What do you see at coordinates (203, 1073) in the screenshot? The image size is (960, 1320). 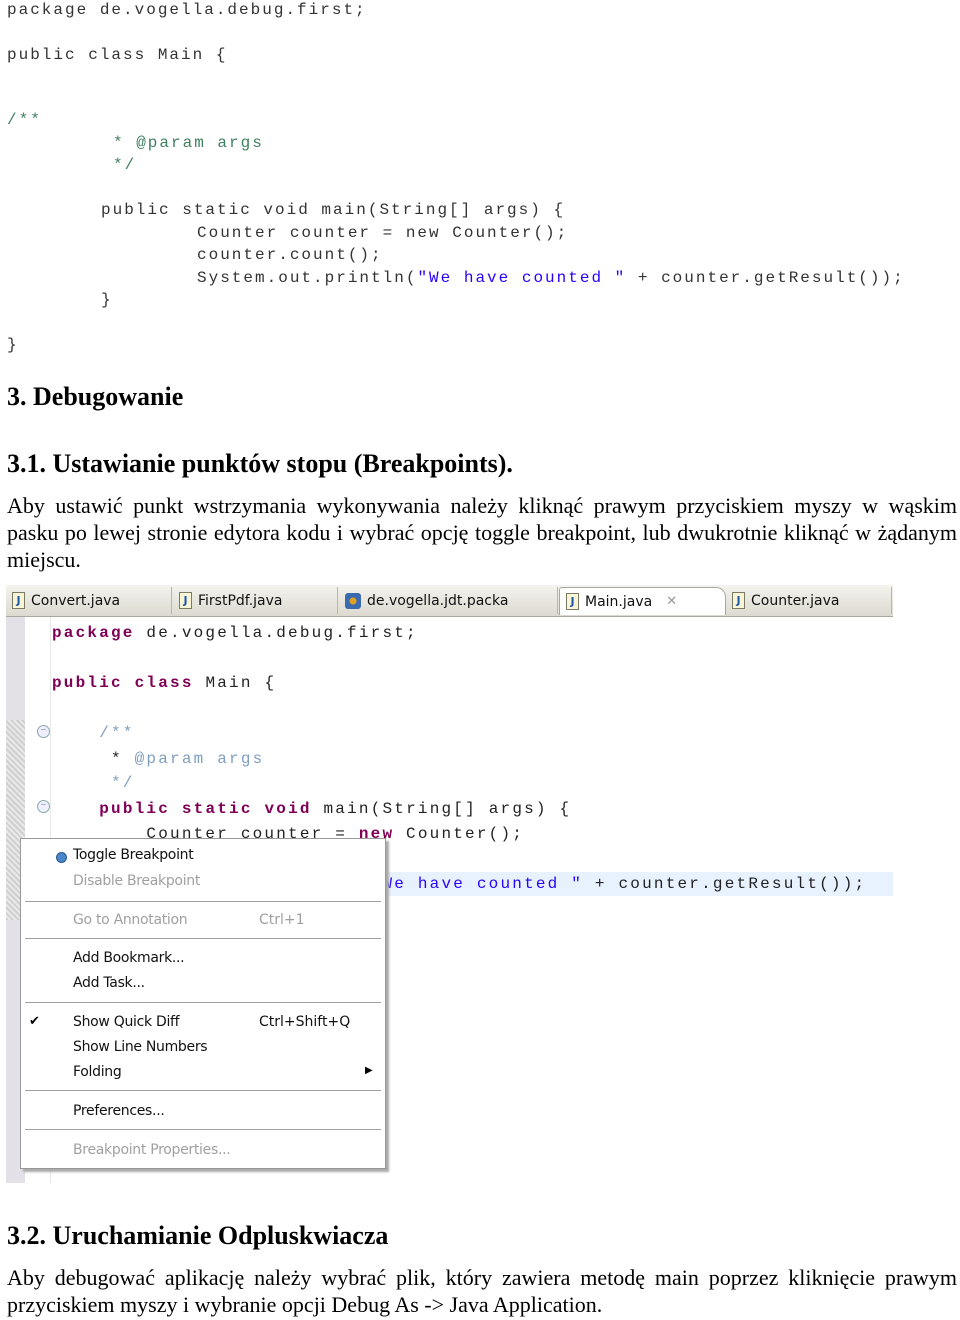 I see `menu-item-folding: Folding ▶` at bounding box center [203, 1073].